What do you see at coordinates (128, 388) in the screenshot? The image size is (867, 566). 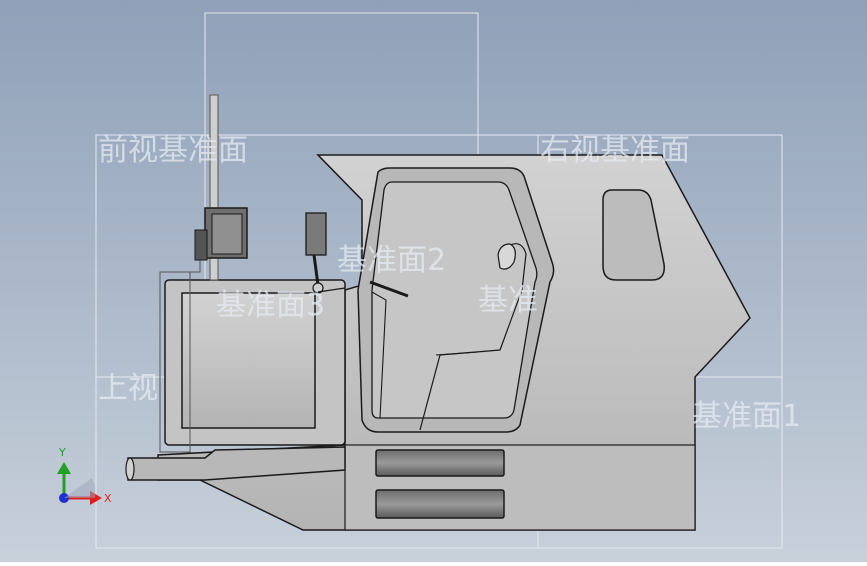 I see `top-plane-label: 上视` at bounding box center [128, 388].